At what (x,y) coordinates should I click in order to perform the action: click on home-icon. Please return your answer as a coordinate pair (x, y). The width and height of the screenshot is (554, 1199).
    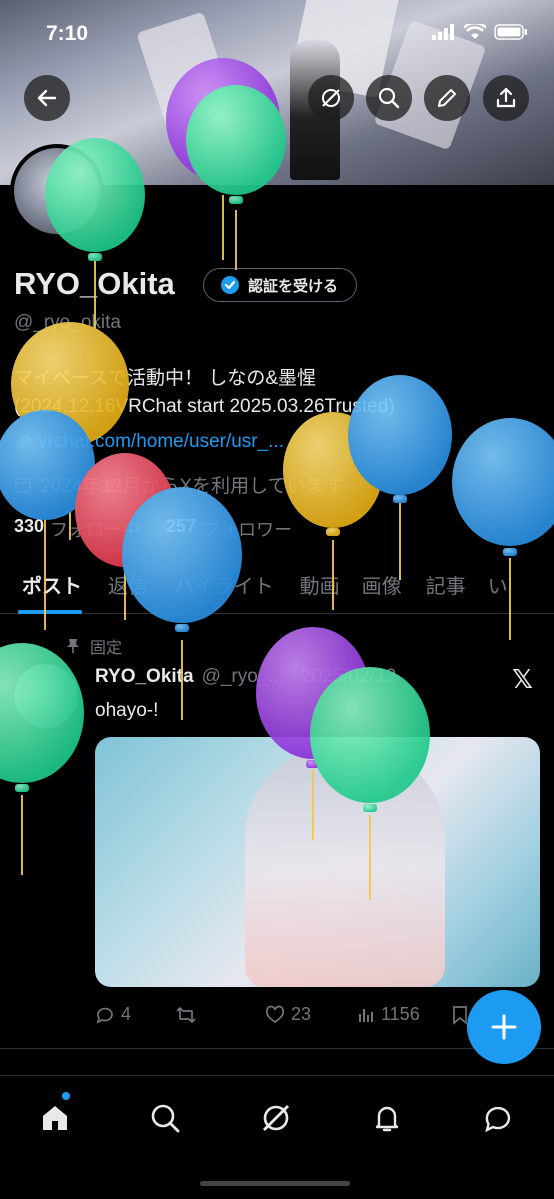
    Looking at the image, I should click on (55, 1118).